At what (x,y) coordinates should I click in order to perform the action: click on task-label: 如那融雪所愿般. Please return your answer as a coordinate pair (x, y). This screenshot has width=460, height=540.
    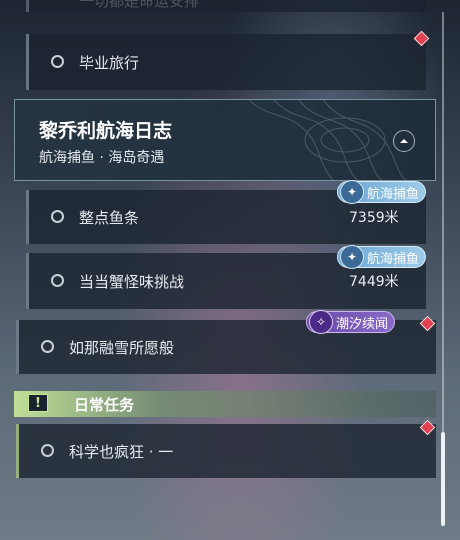
    Looking at the image, I should click on (122, 348).